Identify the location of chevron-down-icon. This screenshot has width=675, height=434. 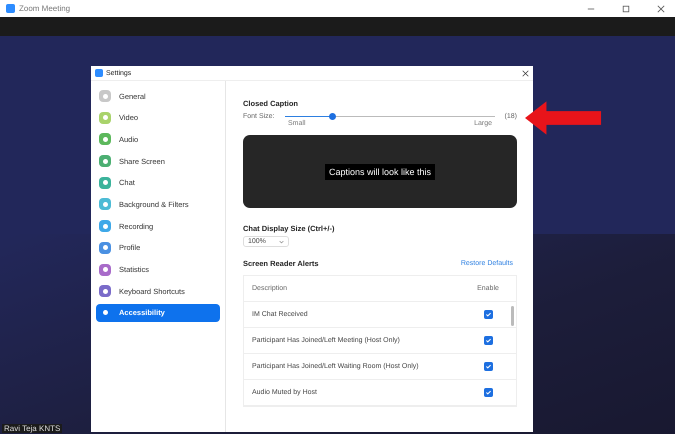
(281, 242).